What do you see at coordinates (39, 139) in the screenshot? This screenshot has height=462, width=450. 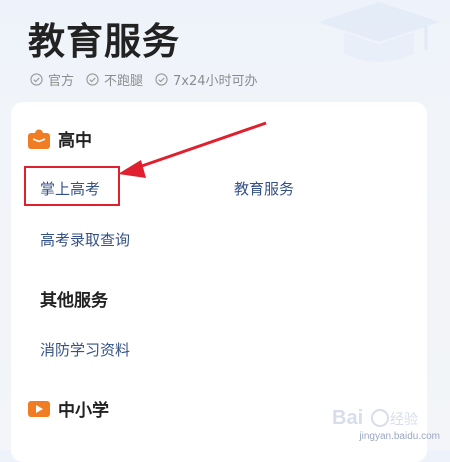 I see `book-icon` at bounding box center [39, 139].